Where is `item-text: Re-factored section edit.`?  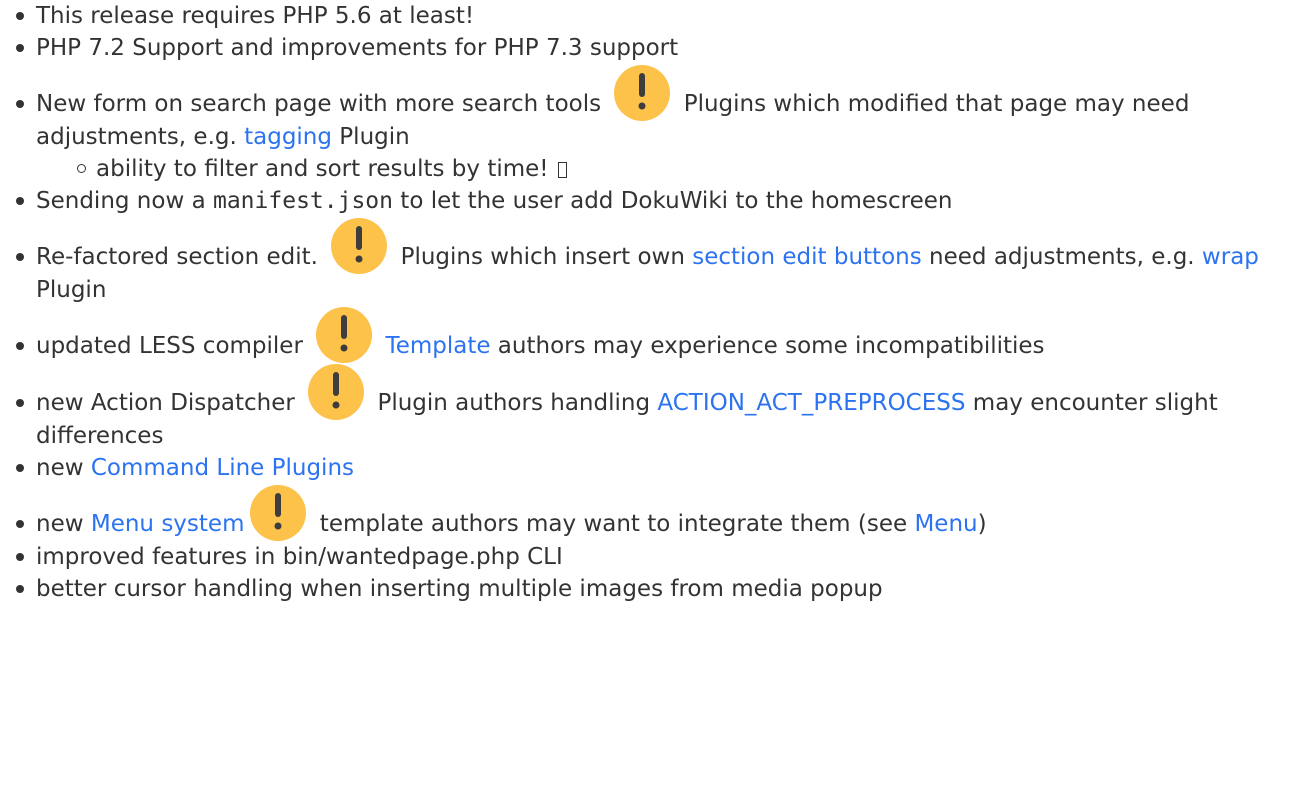 item-text: Re-factored section edit. is located at coordinates (181, 257).